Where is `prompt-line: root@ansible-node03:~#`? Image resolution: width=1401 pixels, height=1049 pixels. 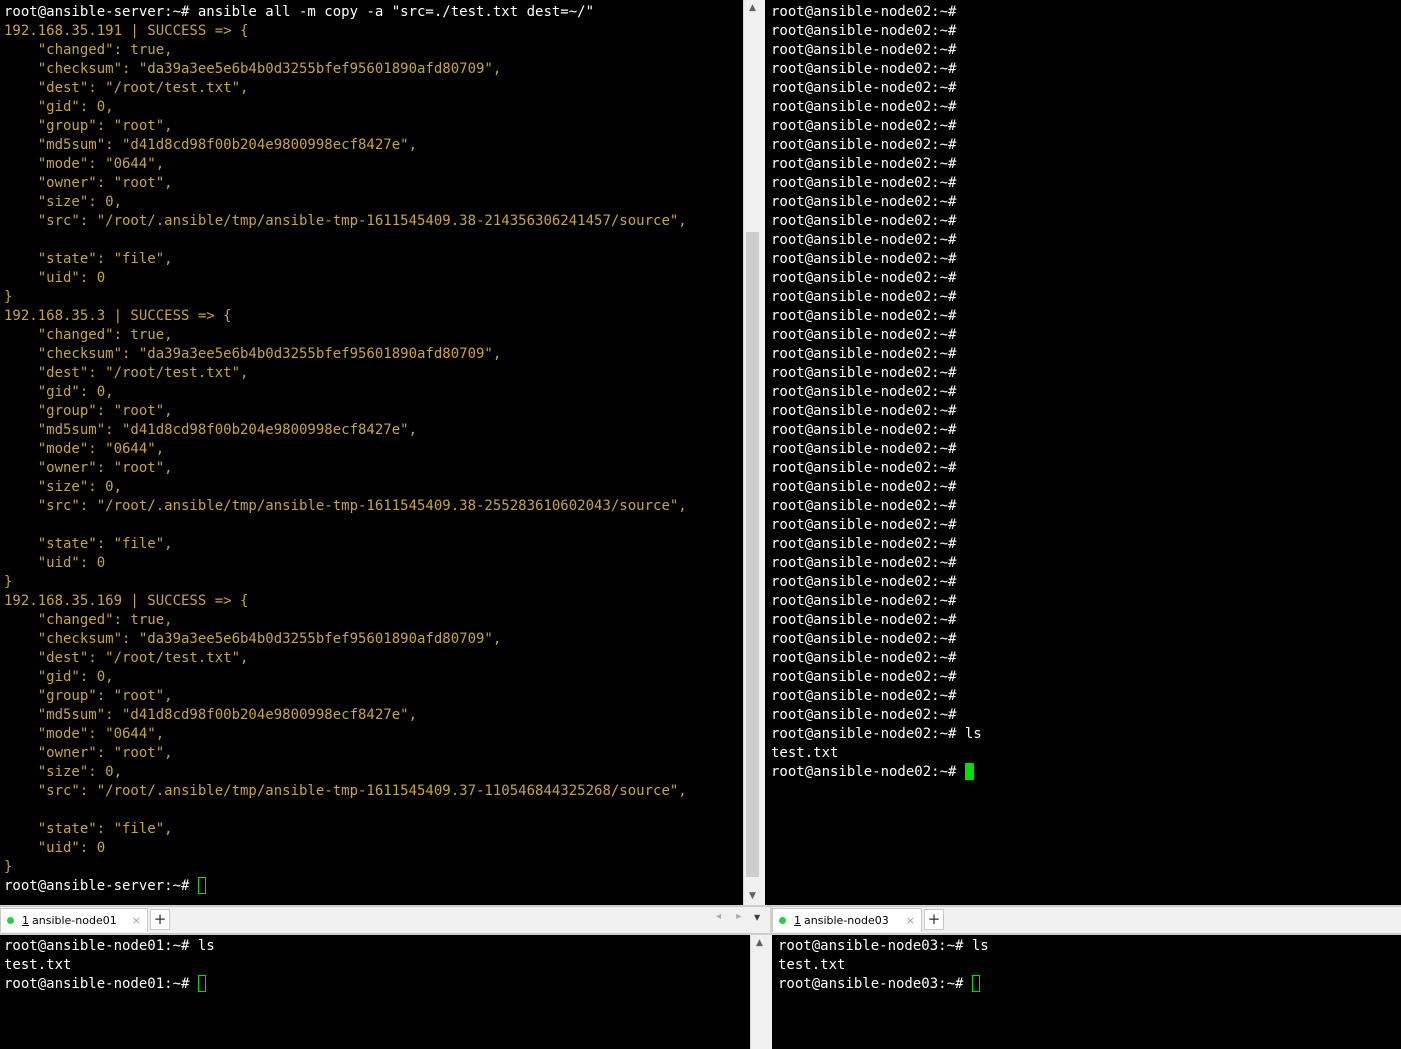
prompt-line: root@ansible-node03:~# is located at coordinates (883, 984).